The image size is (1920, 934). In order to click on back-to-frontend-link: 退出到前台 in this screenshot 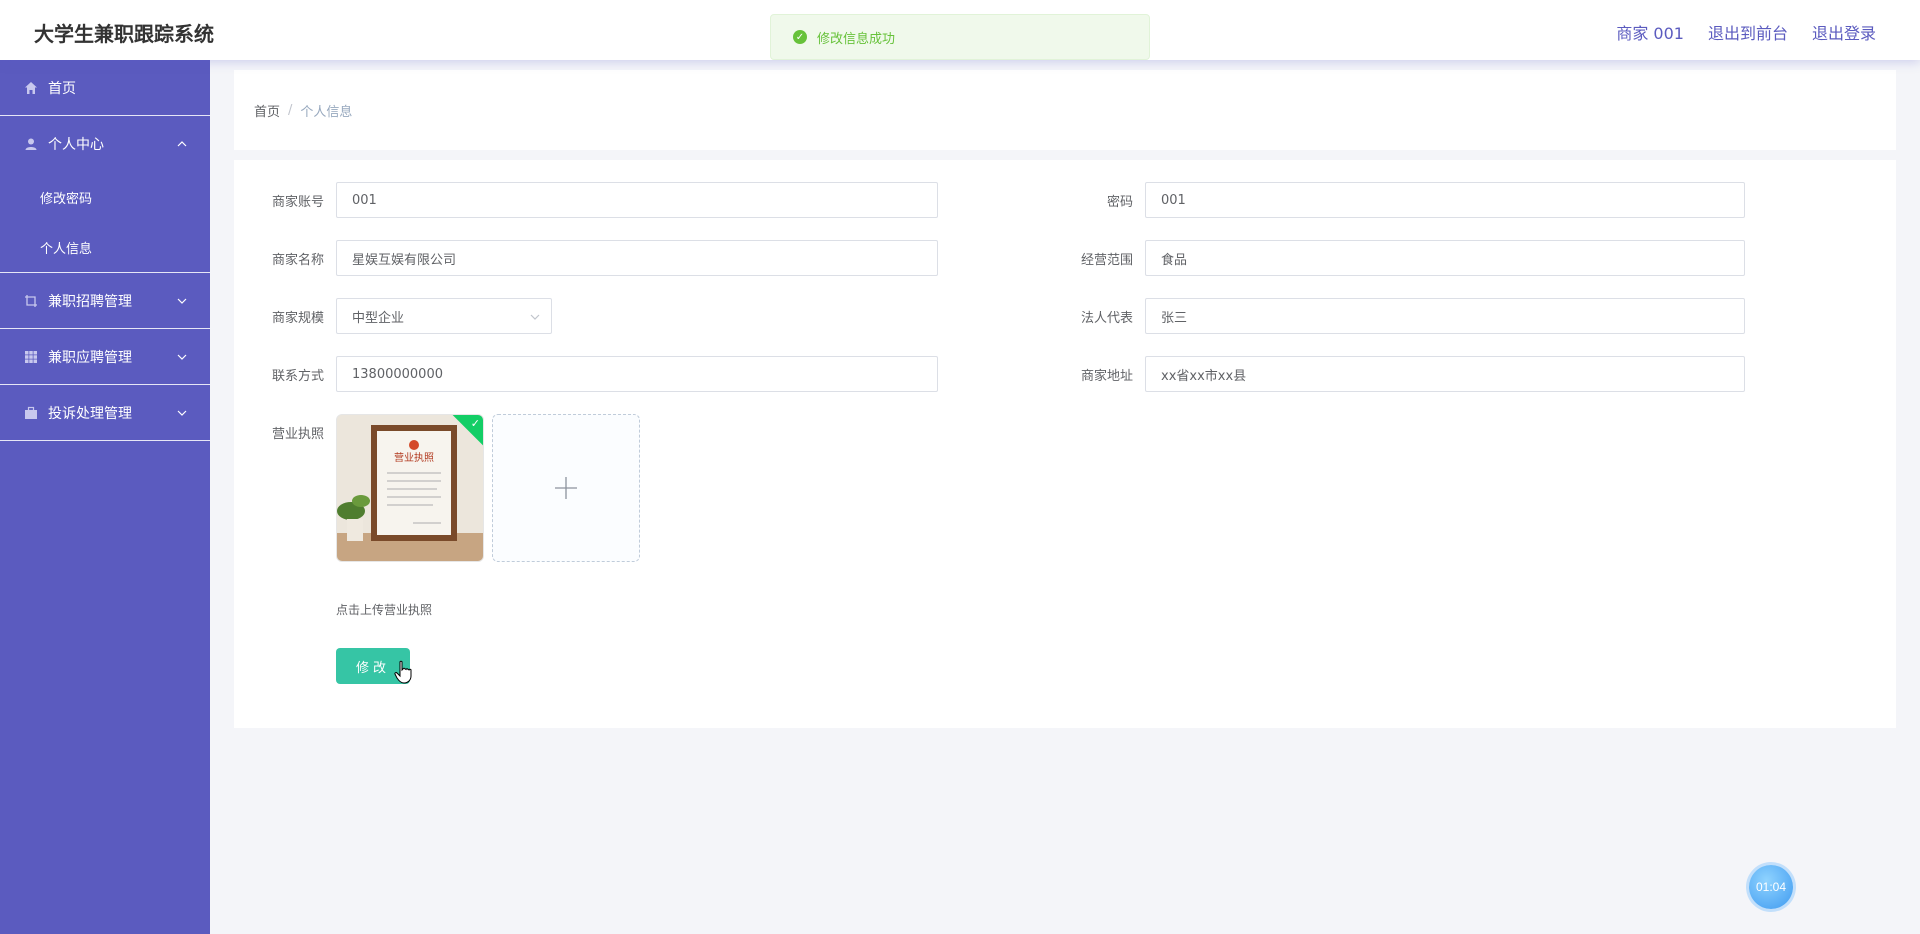, I will do `click(1748, 32)`.